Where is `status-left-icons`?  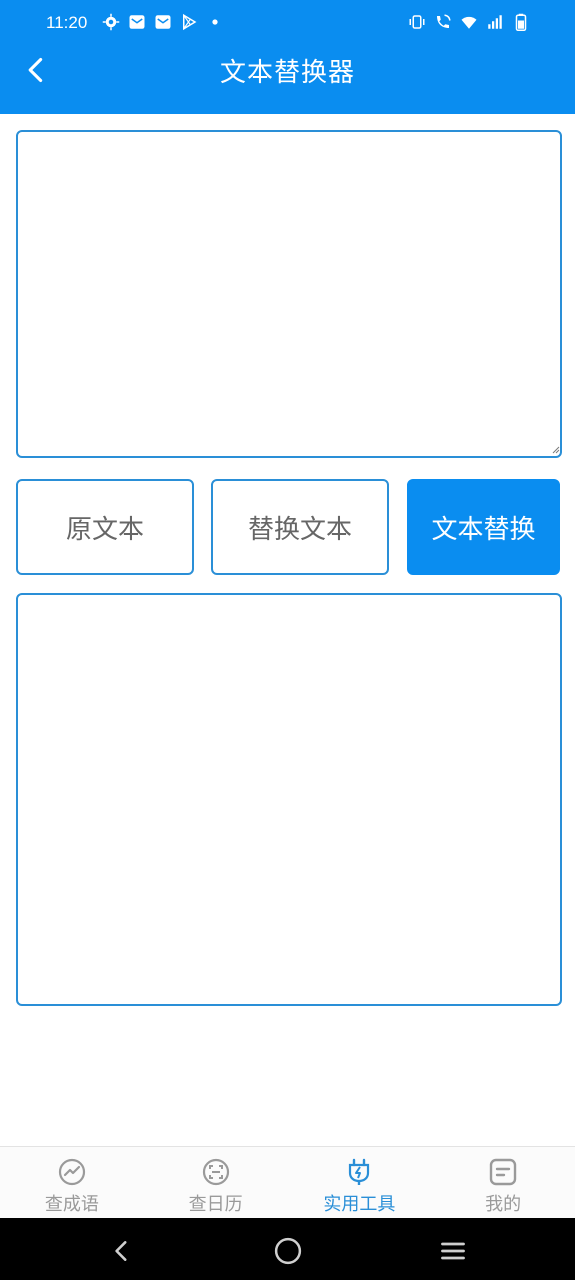 status-left-icons is located at coordinates (163, 22).